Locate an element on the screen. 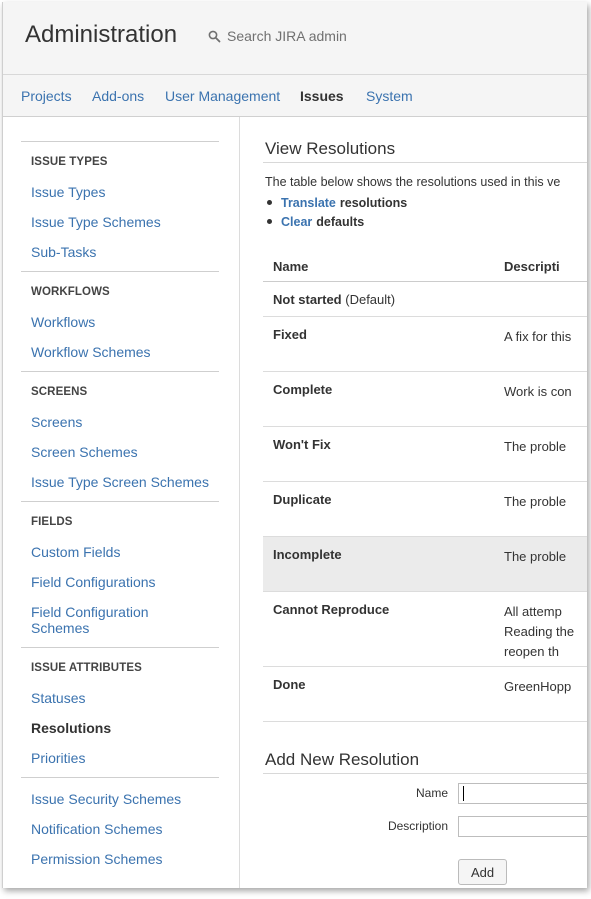 This screenshot has height=899, width=591. name-text: Not started is located at coordinates (307, 299).